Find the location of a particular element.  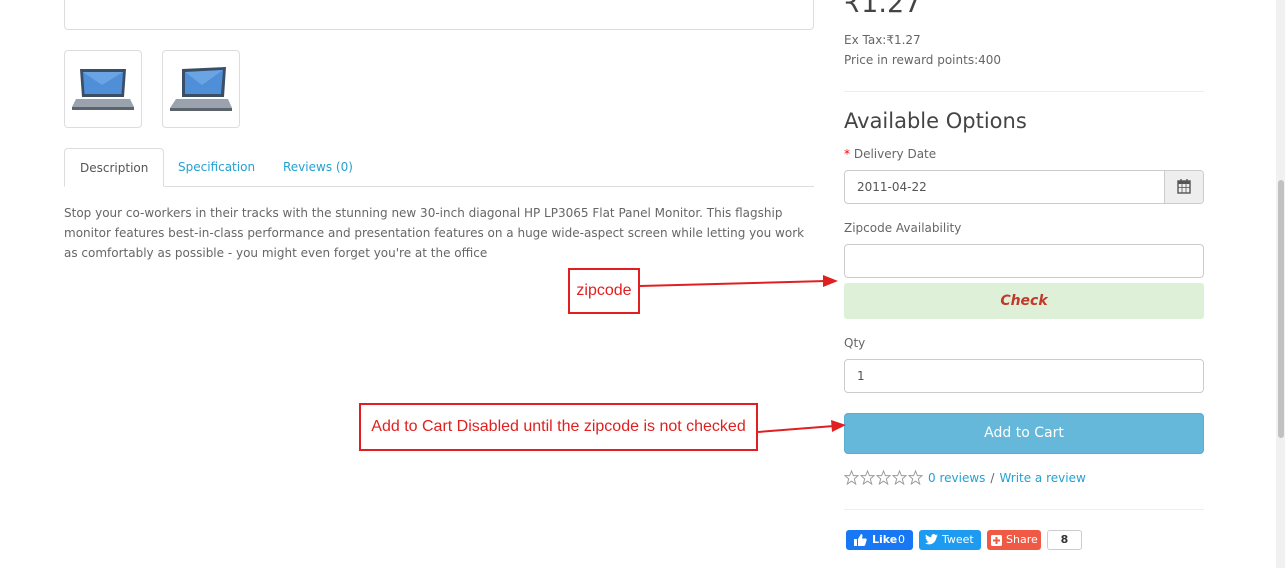

annotation-arrows is located at coordinates (742, 354).